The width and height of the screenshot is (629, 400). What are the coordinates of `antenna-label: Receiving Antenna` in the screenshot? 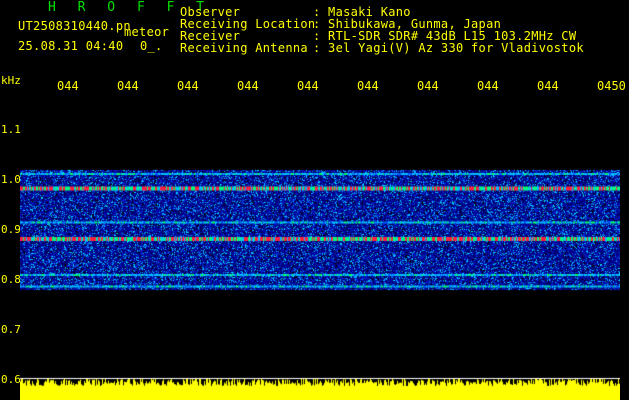 It's located at (244, 48).